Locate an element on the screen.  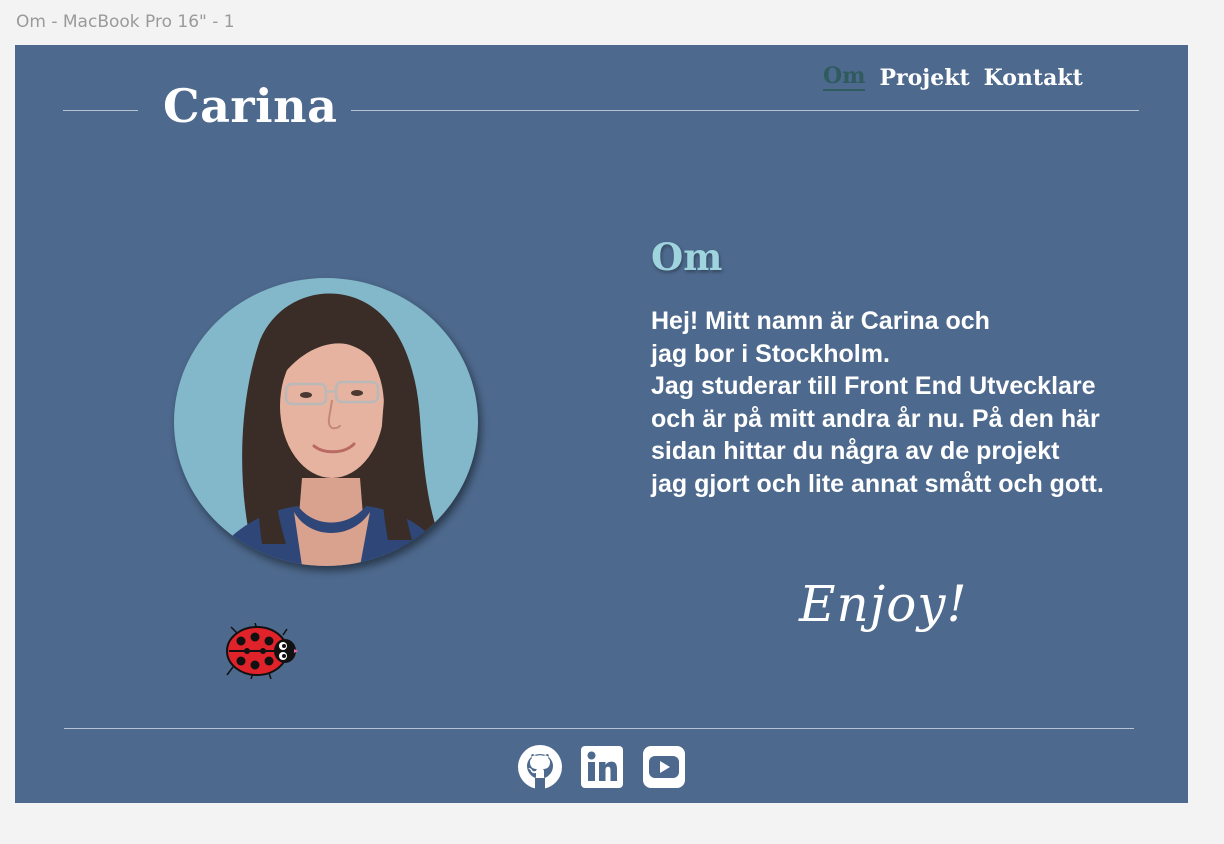
about-heading: Om is located at coordinates (687, 257).